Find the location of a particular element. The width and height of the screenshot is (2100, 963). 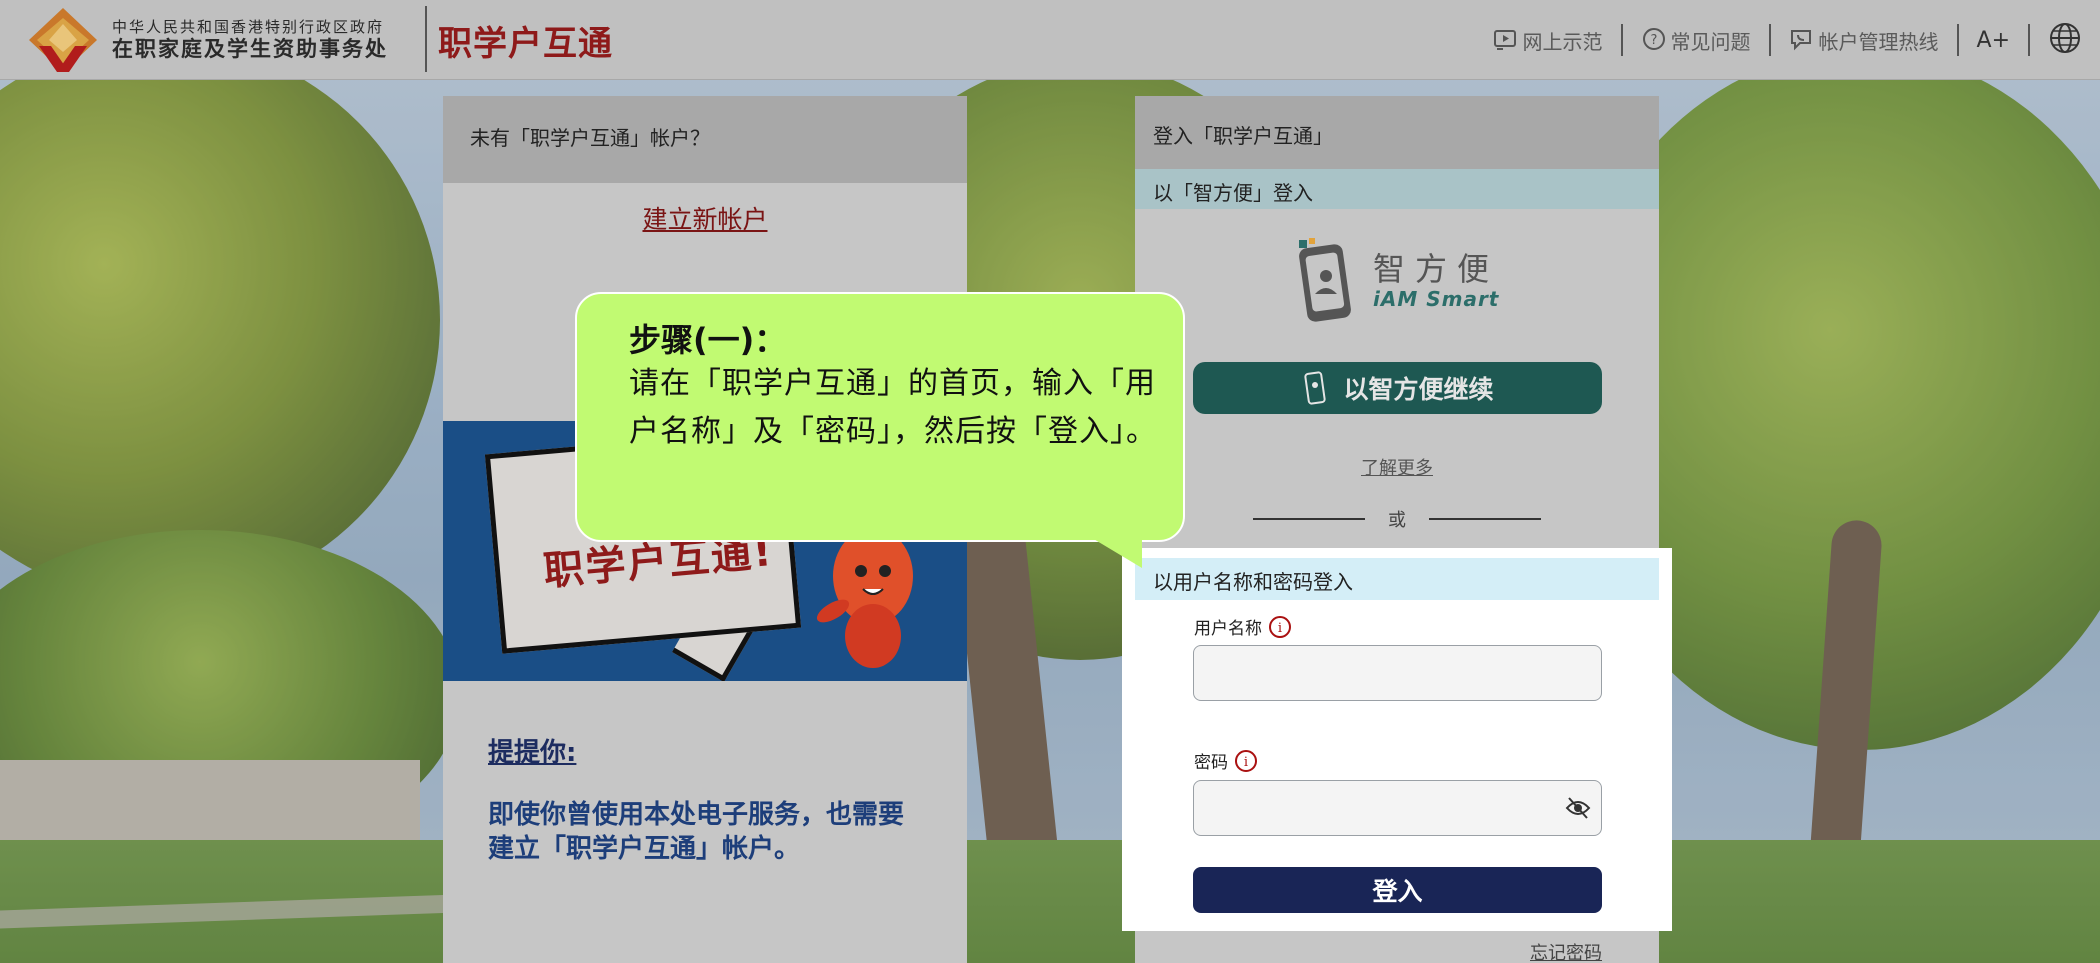

eye-slash-icon is located at coordinates (1578, 808).